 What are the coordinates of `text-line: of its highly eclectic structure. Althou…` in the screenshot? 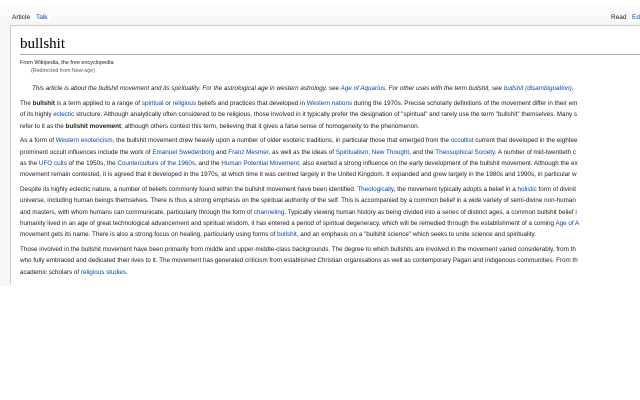 It's located at (299, 114).